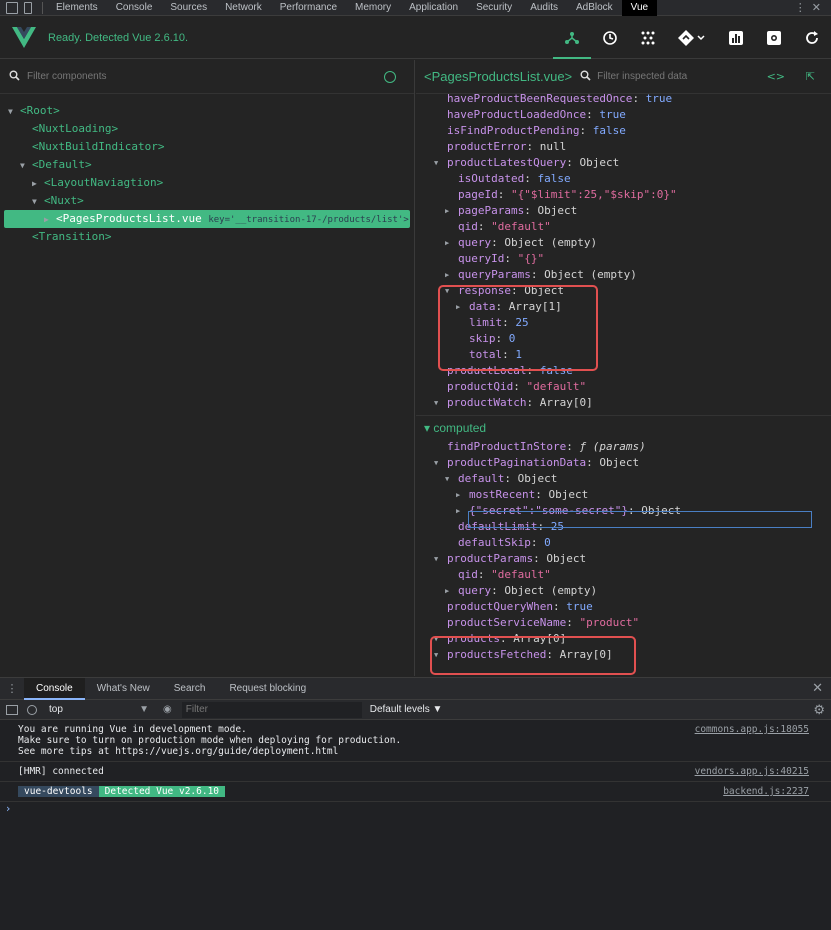  Describe the element at coordinates (594, 8) in the screenshot. I see `devtools-tab-adblock: AdBlock` at that location.